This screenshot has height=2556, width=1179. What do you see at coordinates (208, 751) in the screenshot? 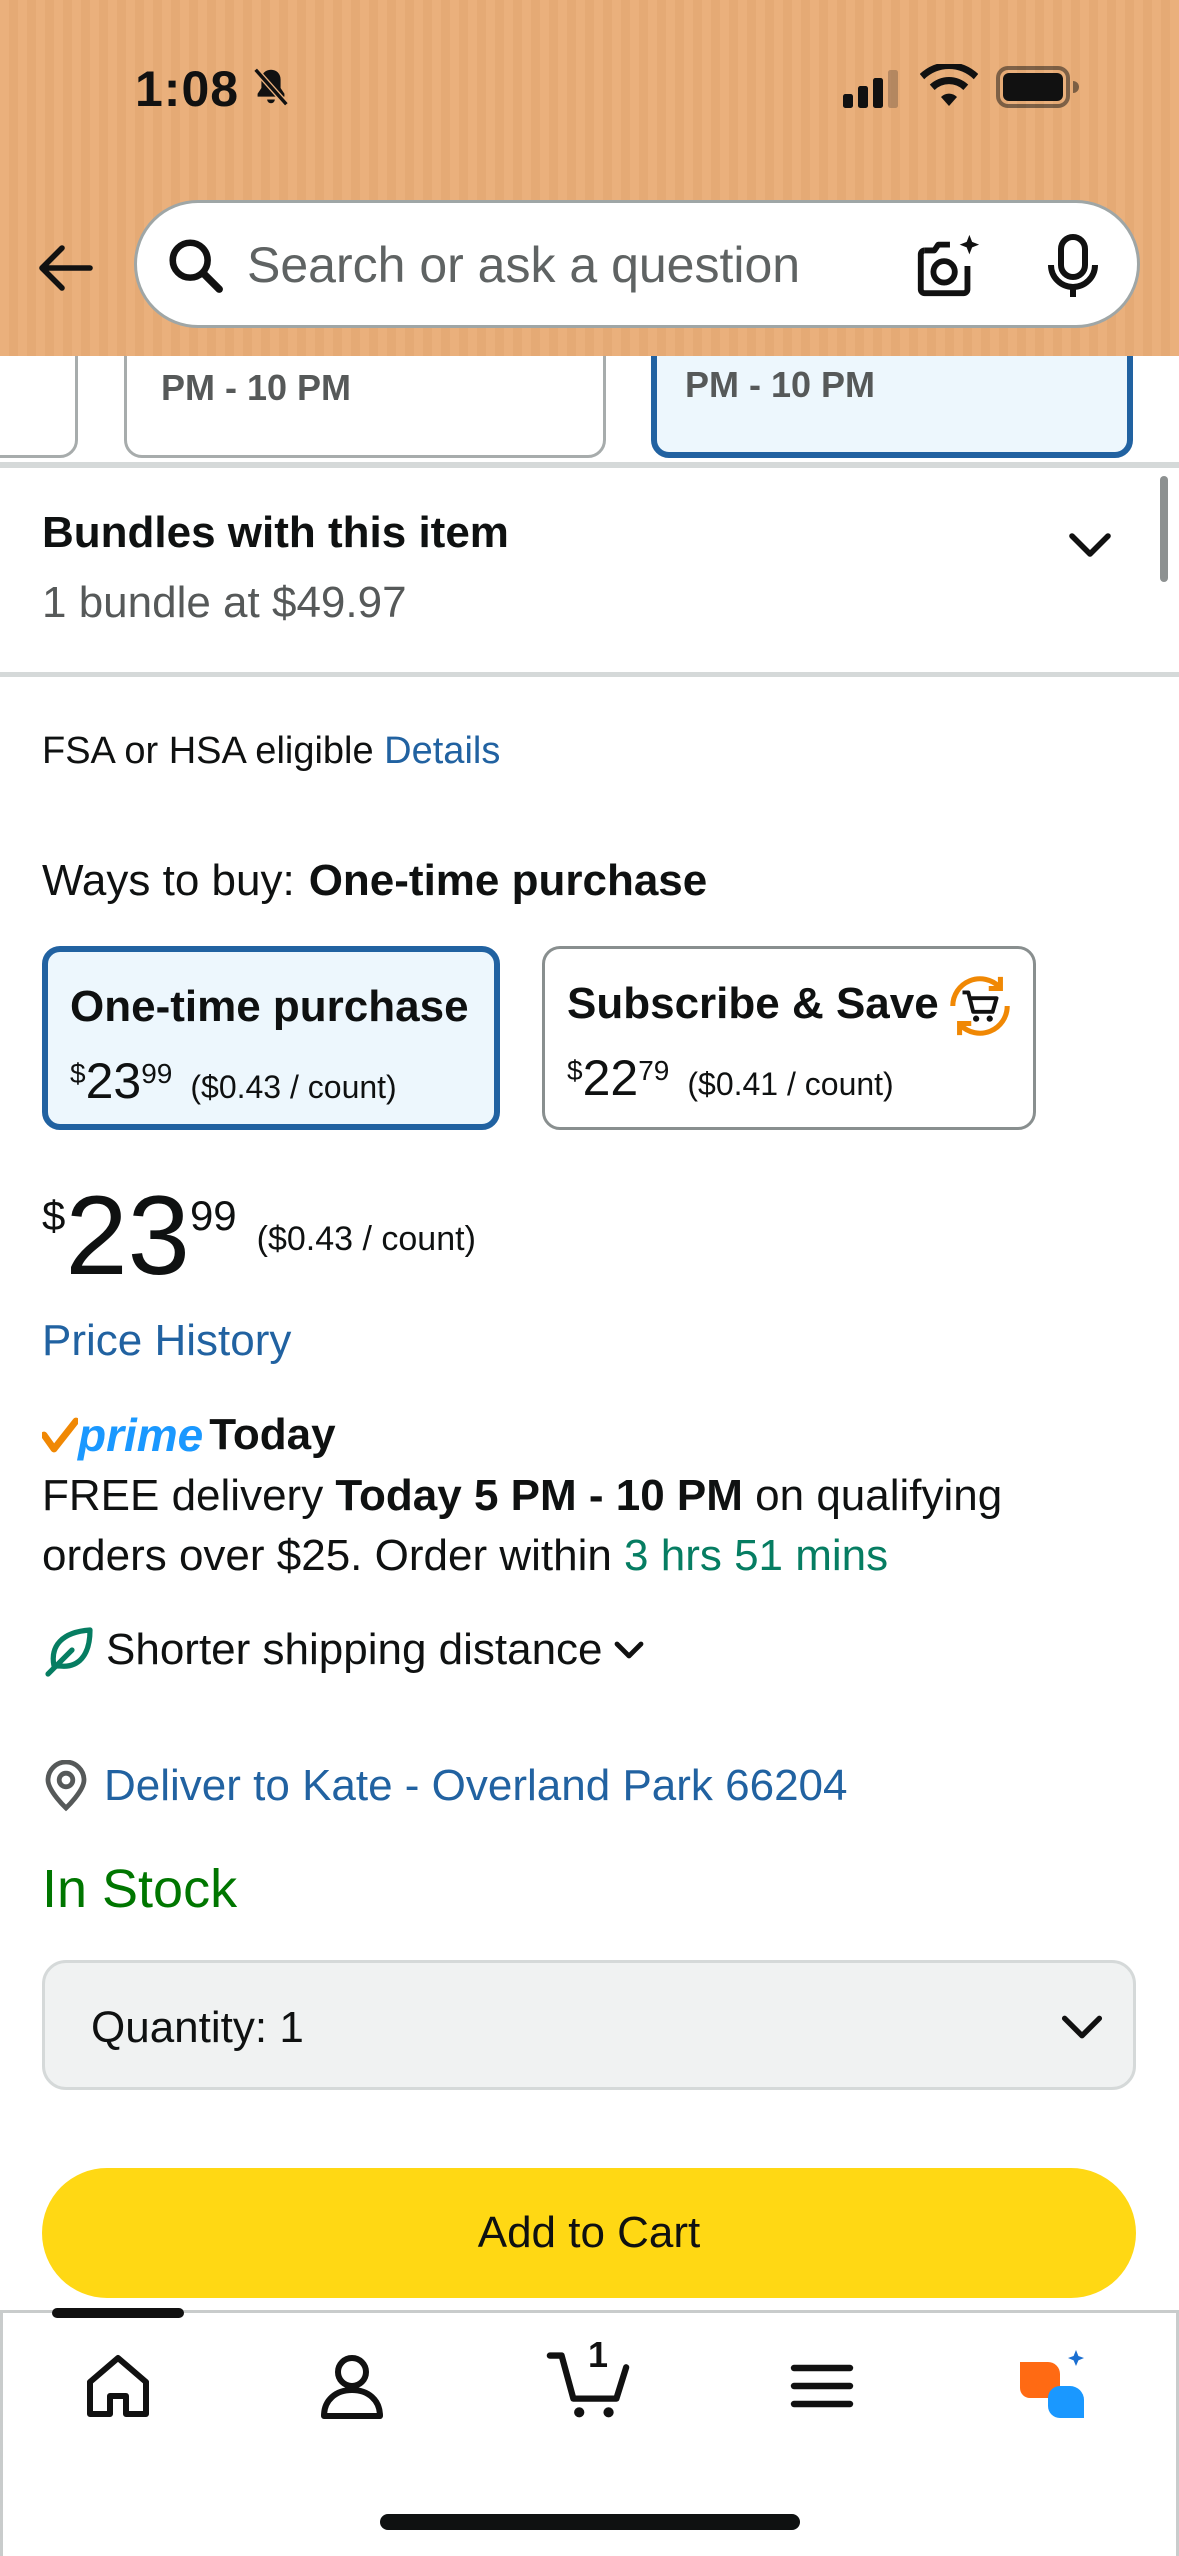
I see `fsa-text: FSA or HSA eligible` at bounding box center [208, 751].